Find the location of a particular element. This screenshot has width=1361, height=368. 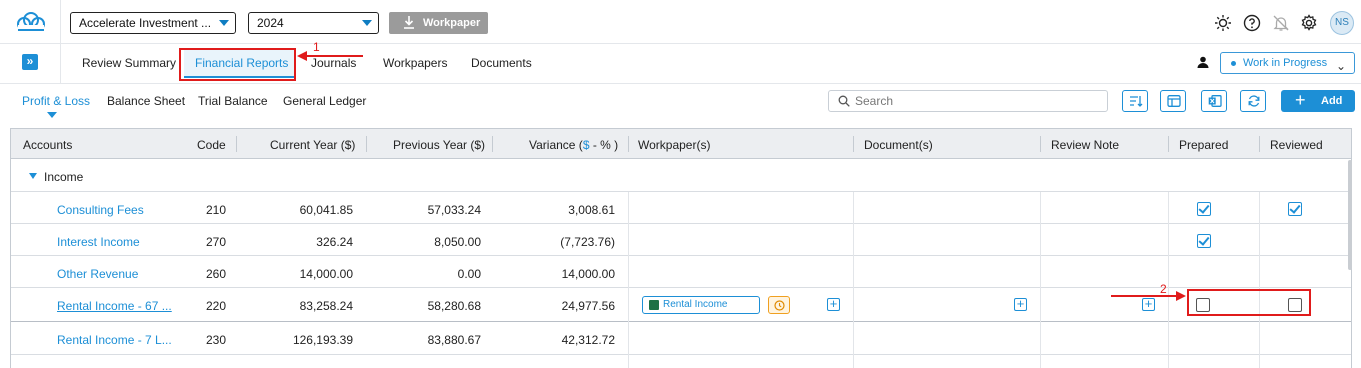

refresh-button is located at coordinates (1253, 101).